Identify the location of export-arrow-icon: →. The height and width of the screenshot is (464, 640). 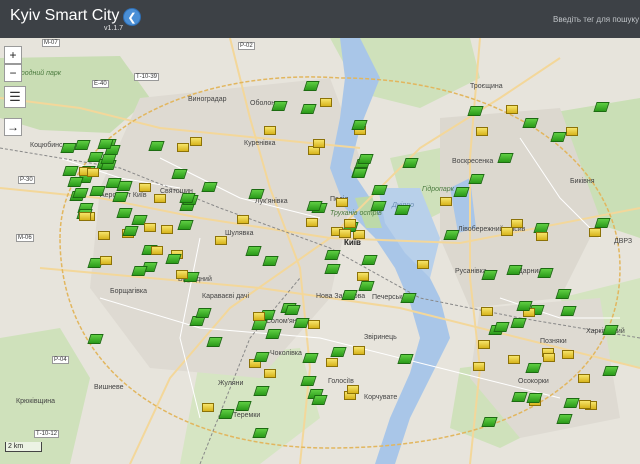
(13, 127).